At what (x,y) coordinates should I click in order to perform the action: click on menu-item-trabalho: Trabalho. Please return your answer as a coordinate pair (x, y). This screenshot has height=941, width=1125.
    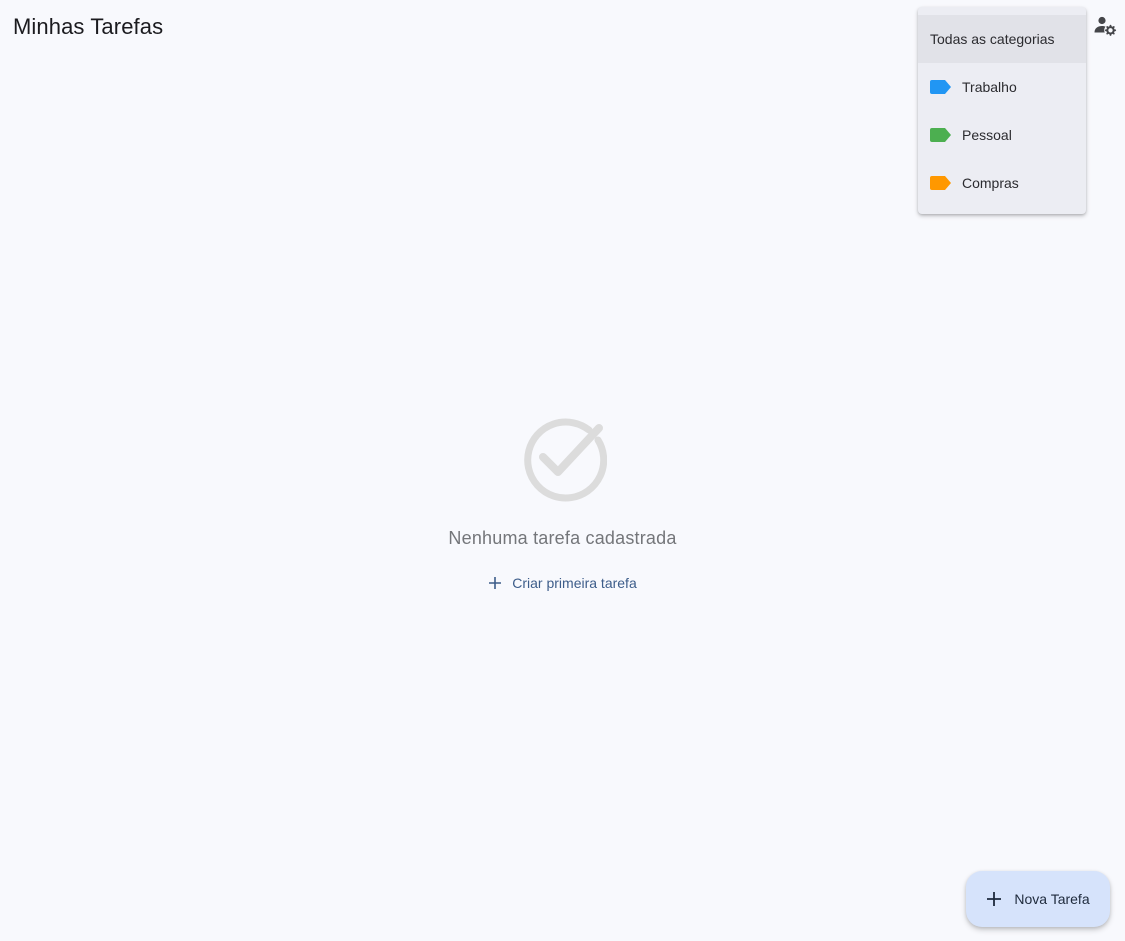
    Looking at the image, I should click on (1002, 87).